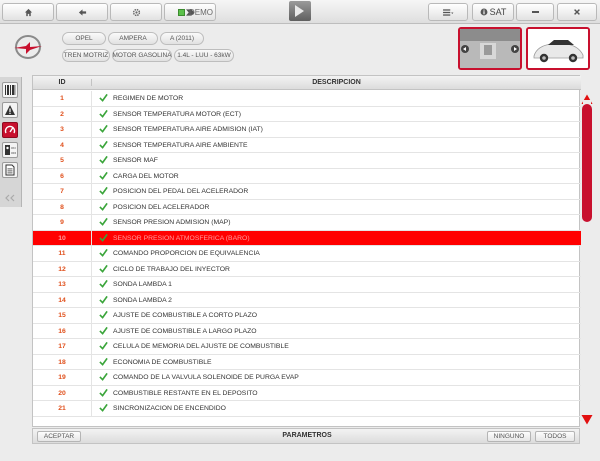 The height and width of the screenshot is (461, 600). What do you see at coordinates (62, 238) in the screenshot?
I see `row-id: 10` at bounding box center [62, 238].